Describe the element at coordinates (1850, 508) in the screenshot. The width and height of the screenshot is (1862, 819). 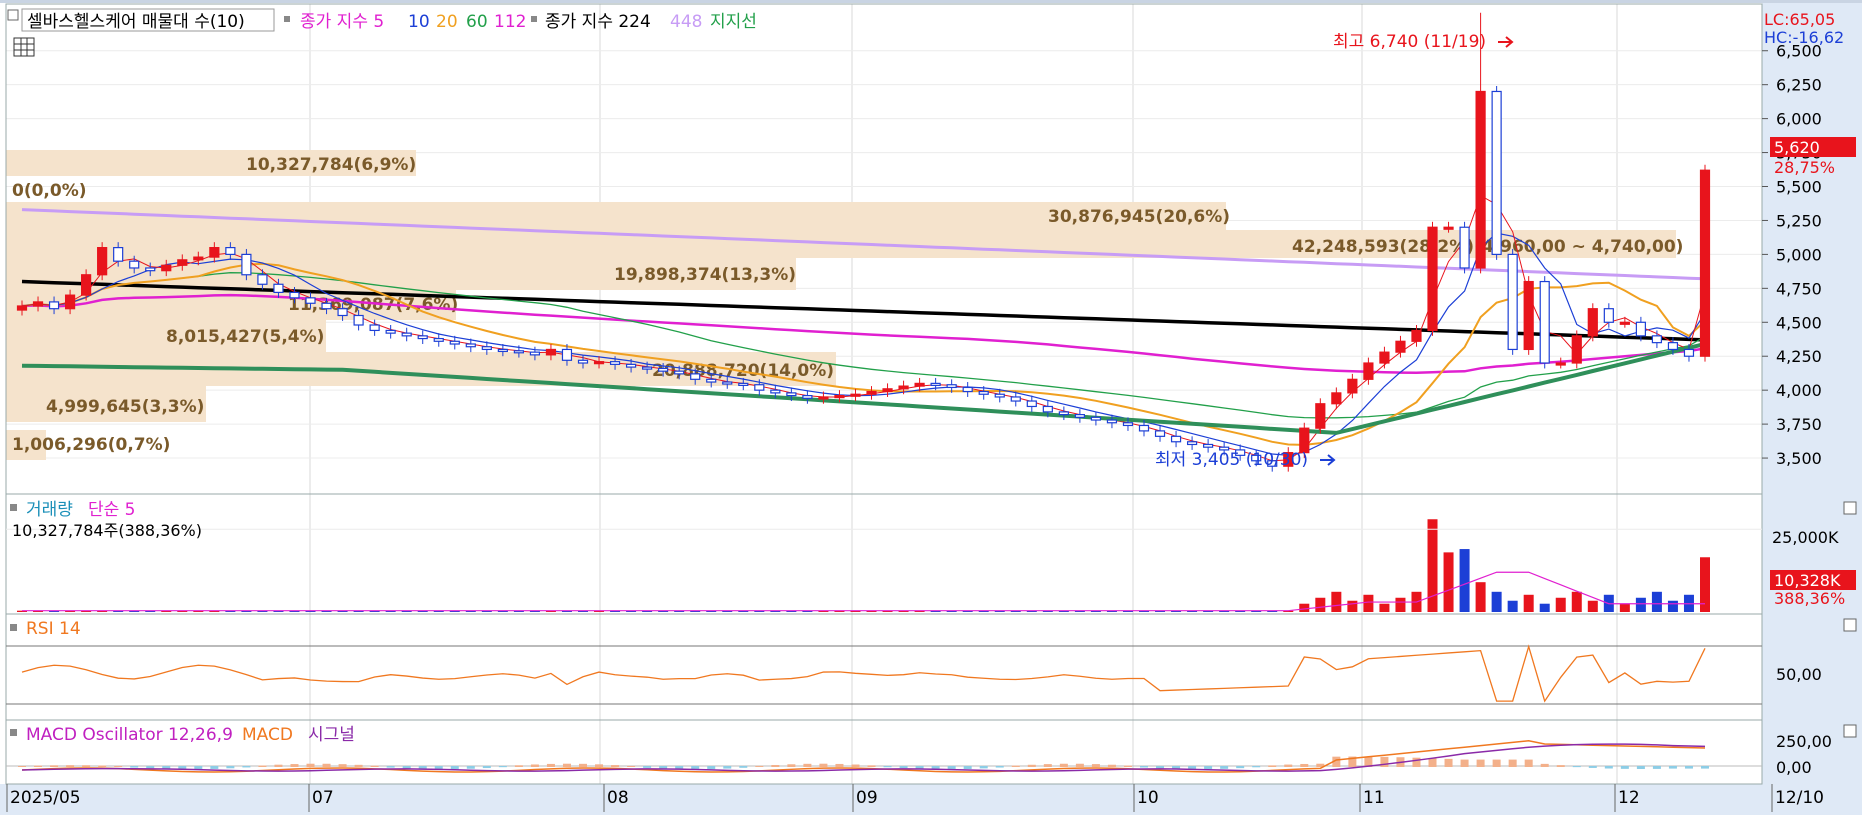
I see `volume-close-icon` at that location.